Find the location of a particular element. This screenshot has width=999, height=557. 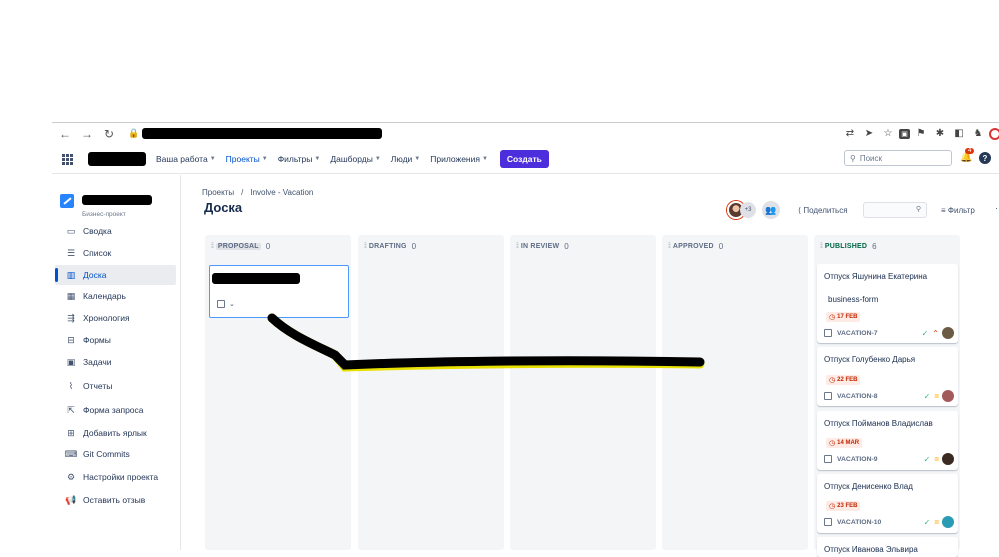

sidebar-item-forms: ⊟ Формы is located at coordinates (115, 340).